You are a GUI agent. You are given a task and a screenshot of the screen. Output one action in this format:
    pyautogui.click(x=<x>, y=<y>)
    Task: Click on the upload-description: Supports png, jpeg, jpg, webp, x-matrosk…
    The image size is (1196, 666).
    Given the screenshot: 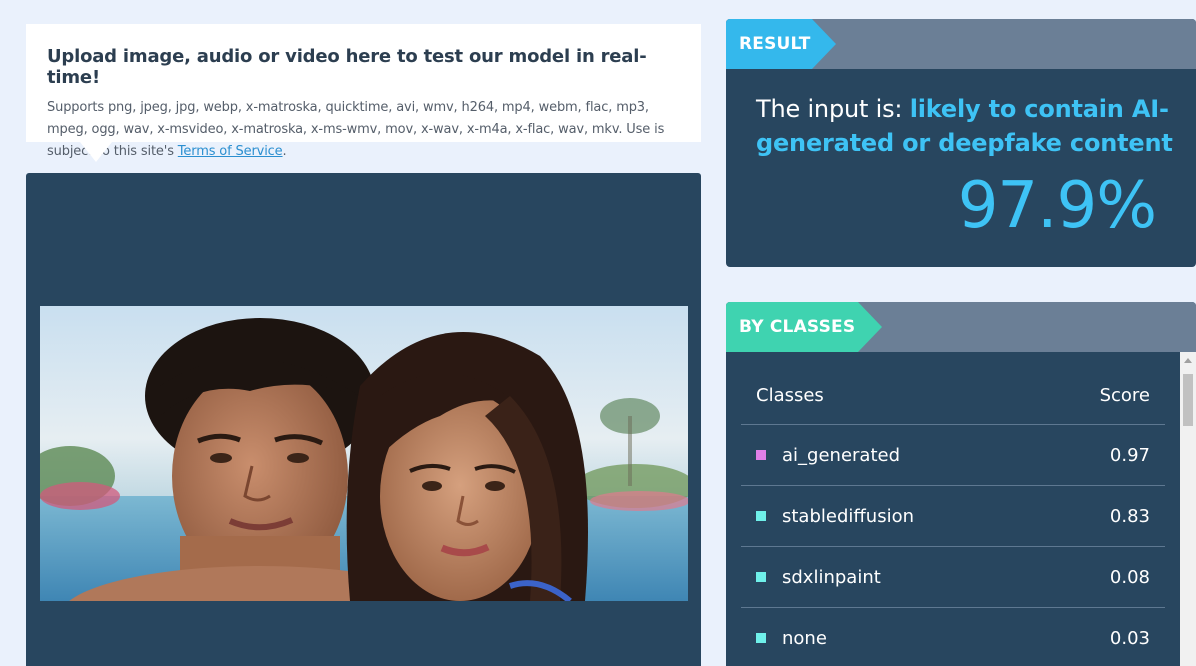 What is the action you would take?
    pyautogui.click(x=363, y=130)
    